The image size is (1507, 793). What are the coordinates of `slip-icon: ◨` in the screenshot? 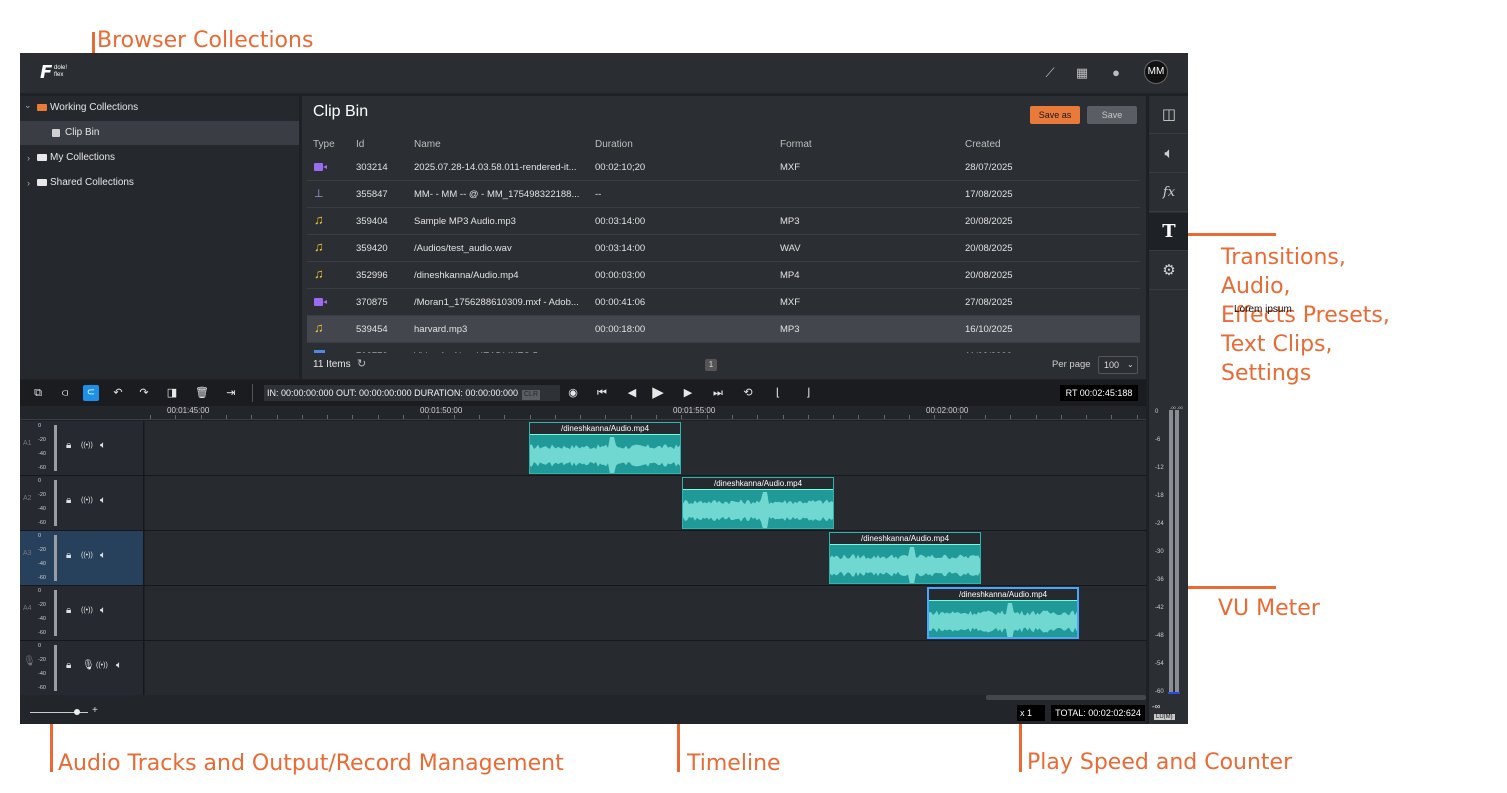 It's located at (172, 393).